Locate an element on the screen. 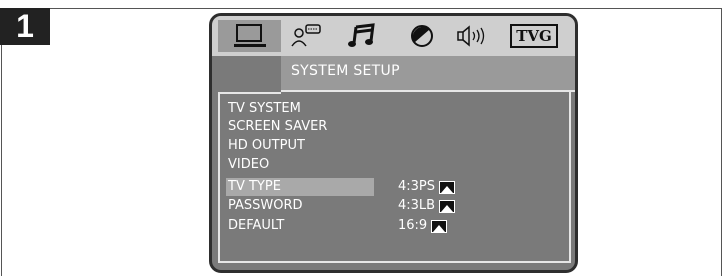 Image resolution: width=725 pixels, height=277 pixels. option-16-9-label: 16:9 is located at coordinates (413, 225).